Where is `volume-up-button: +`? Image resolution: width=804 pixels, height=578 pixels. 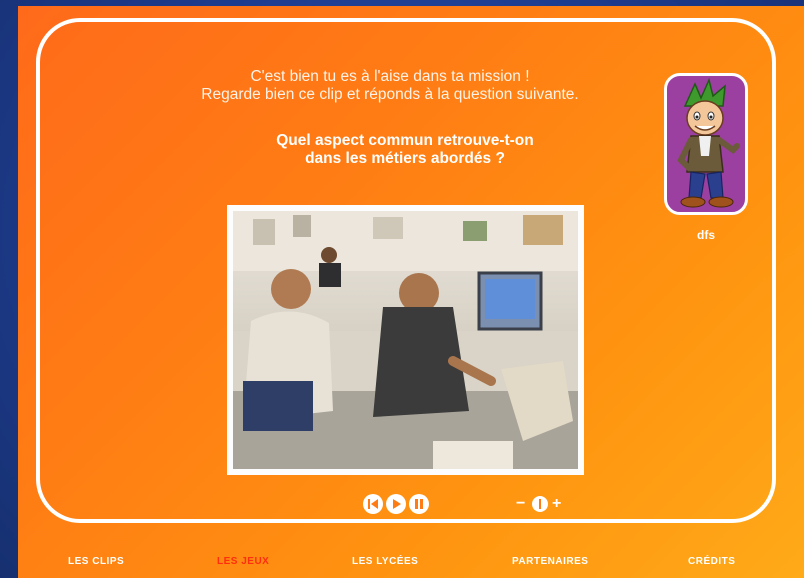 volume-up-button: + is located at coordinates (556, 504).